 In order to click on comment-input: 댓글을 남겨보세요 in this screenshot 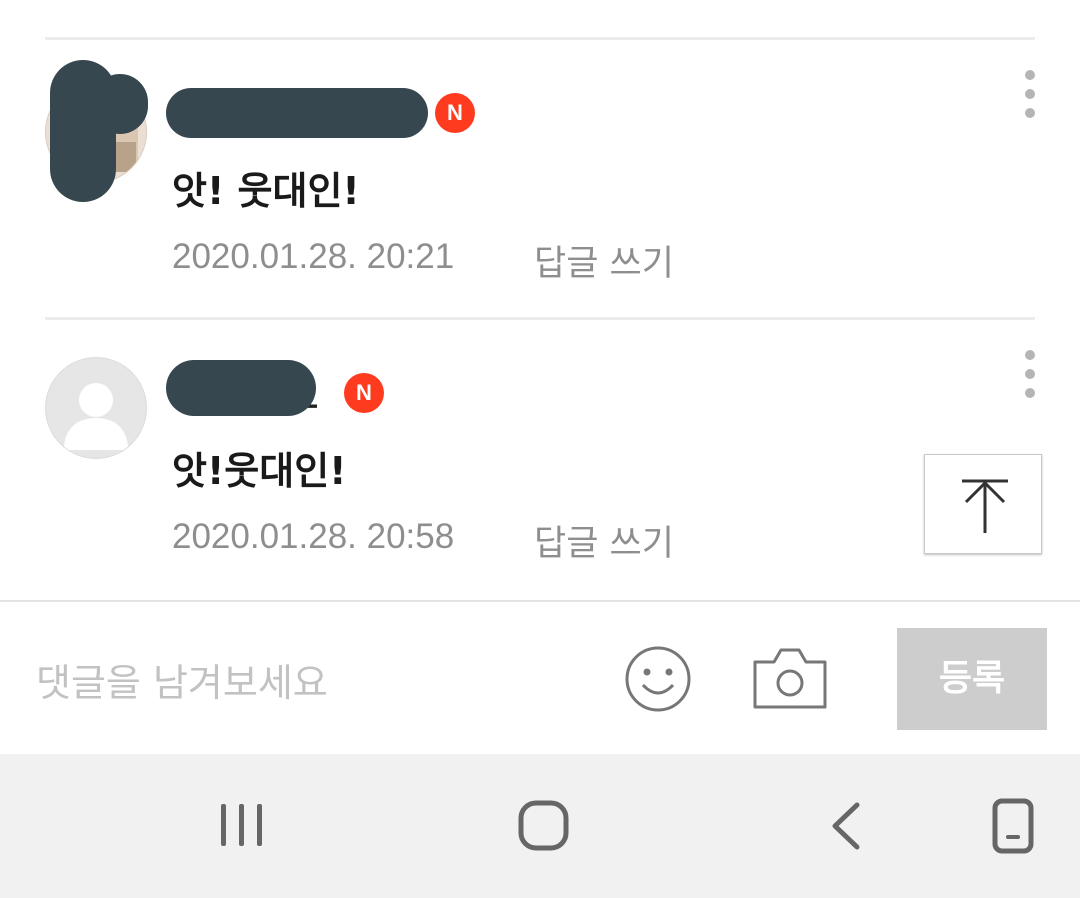, I will do `click(182, 679)`.